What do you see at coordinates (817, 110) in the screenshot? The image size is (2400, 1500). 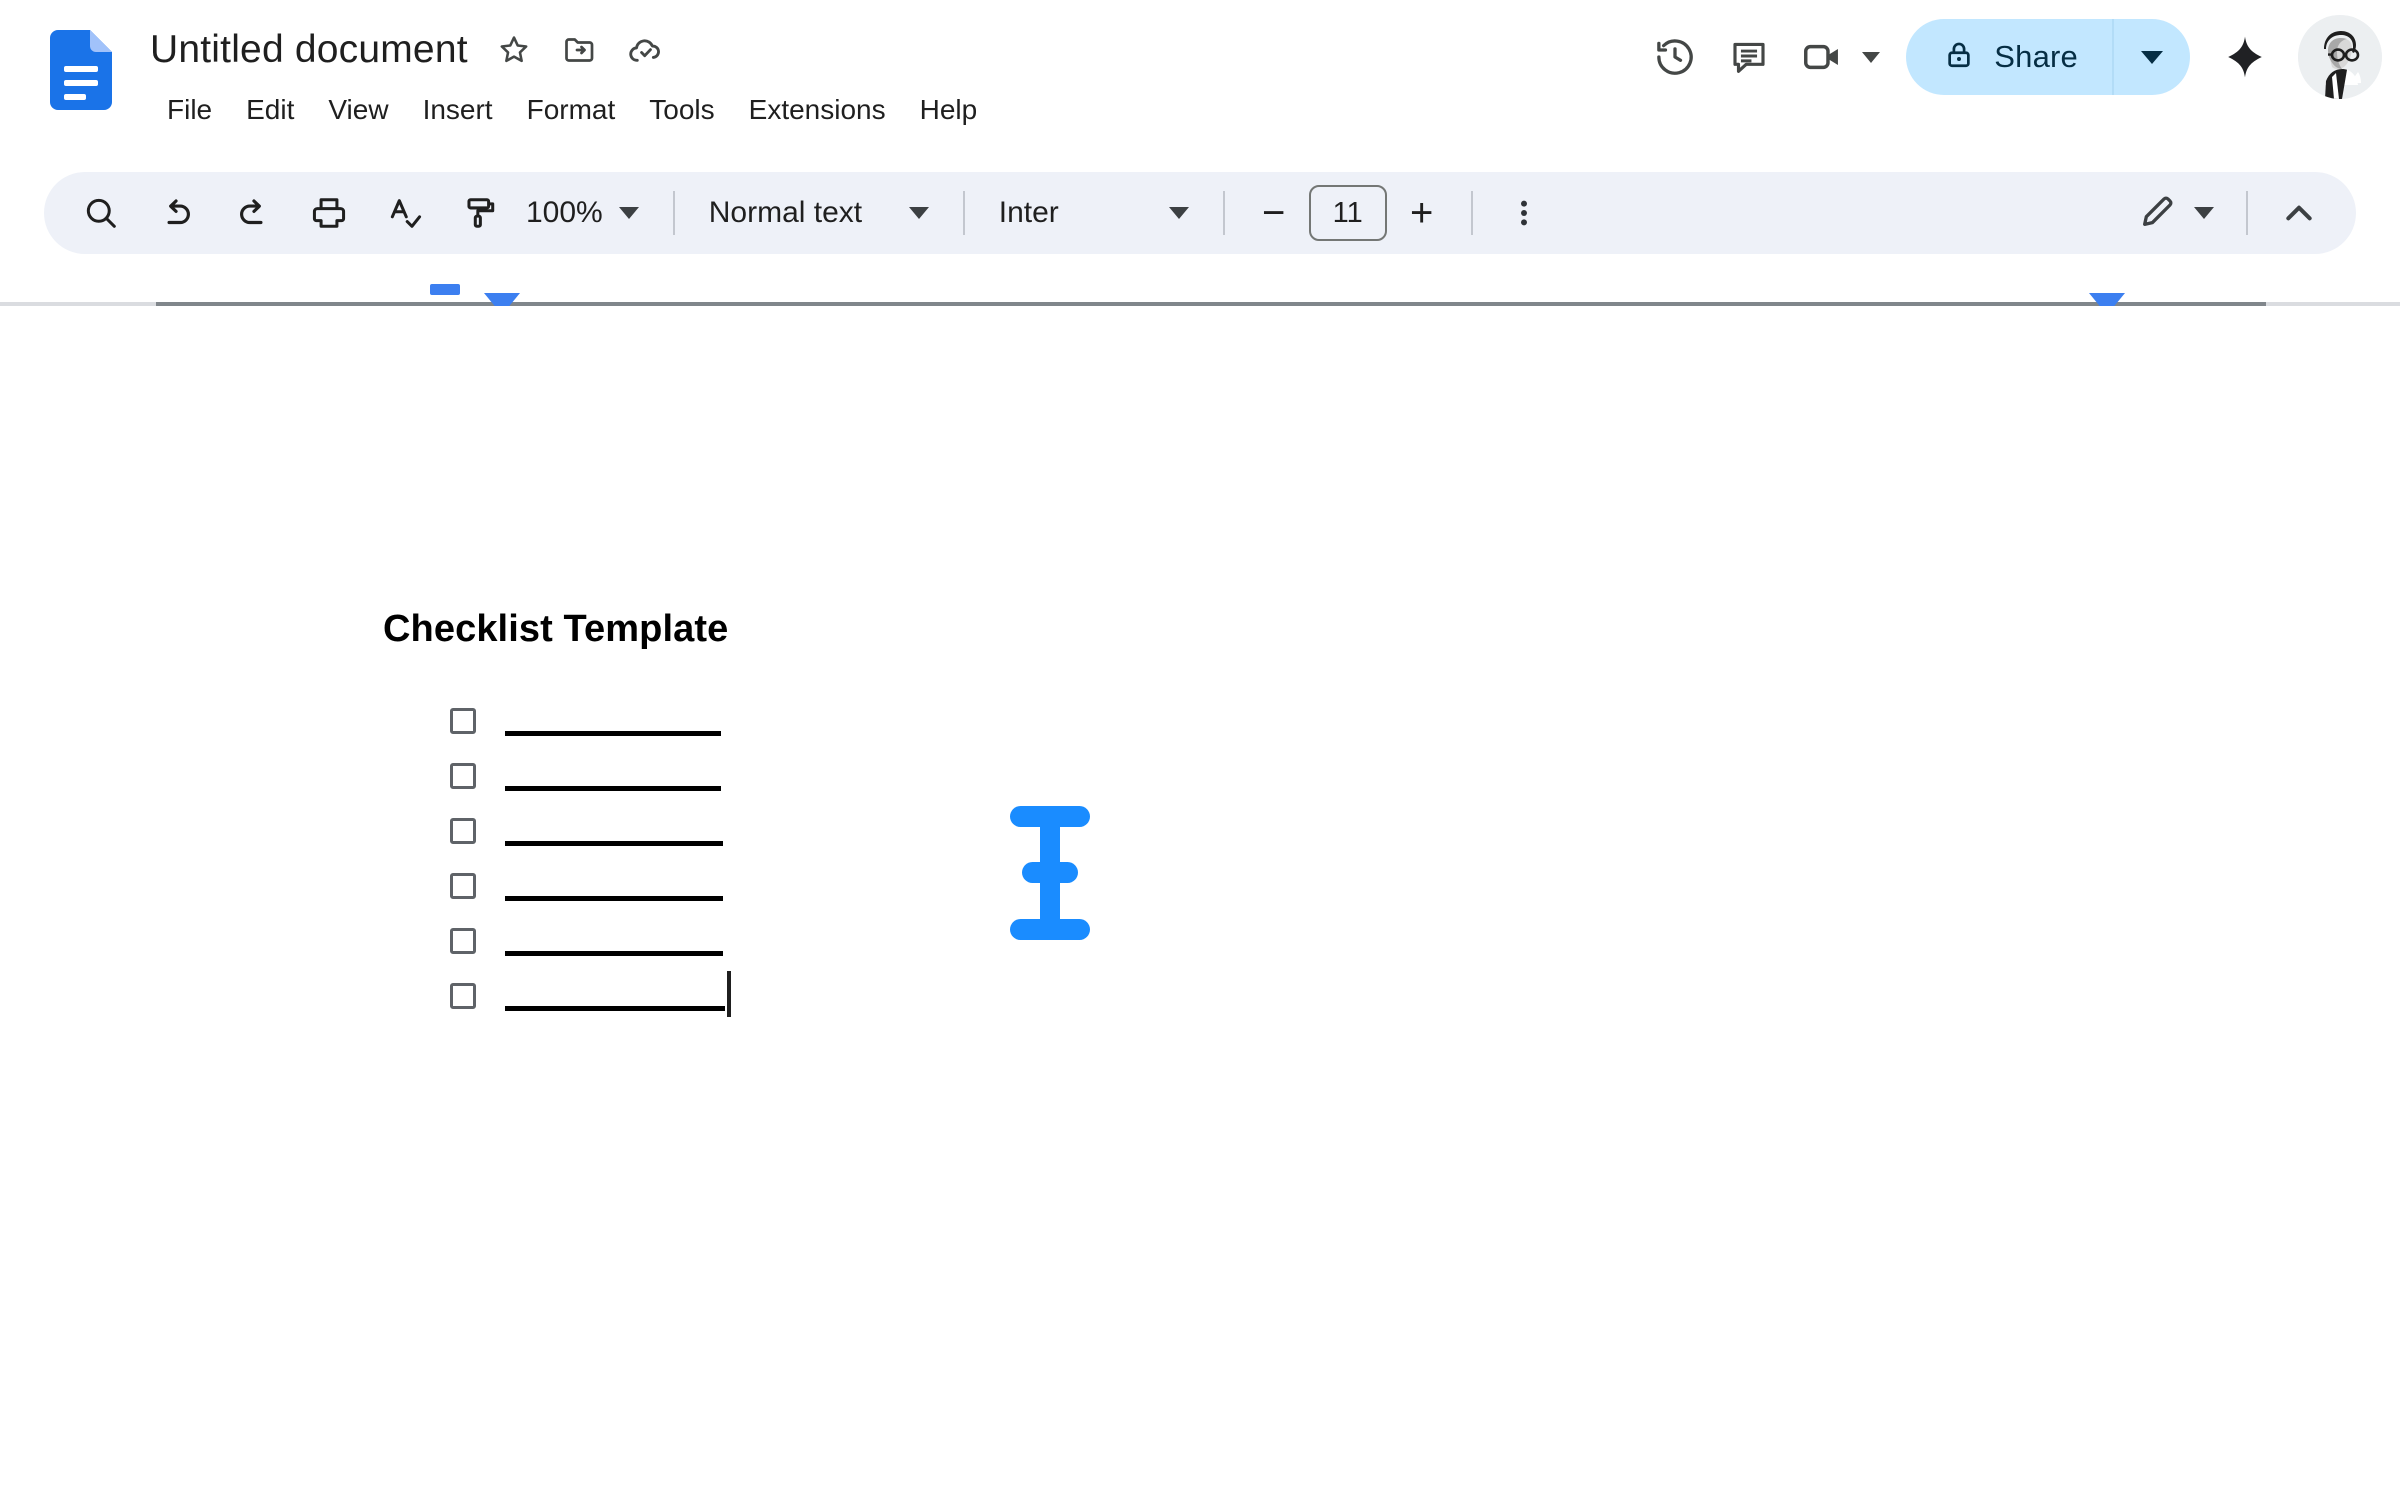 I see `menu-extensions: Extensions` at bounding box center [817, 110].